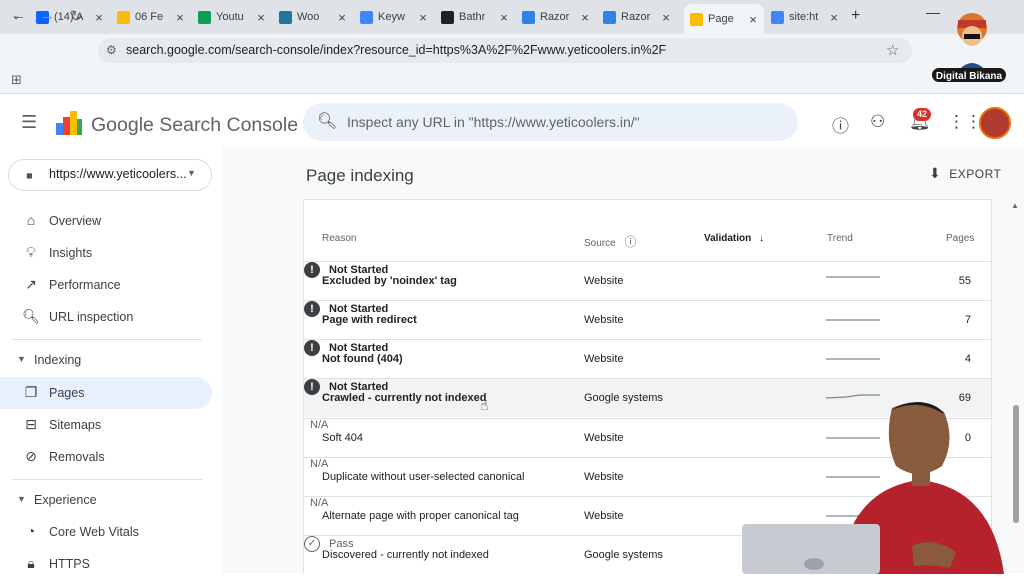  What do you see at coordinates (1015, 205) in the screenshot?
I see `scroll-up-arrow-icon: ▲` at bounding box center [1015, 205].